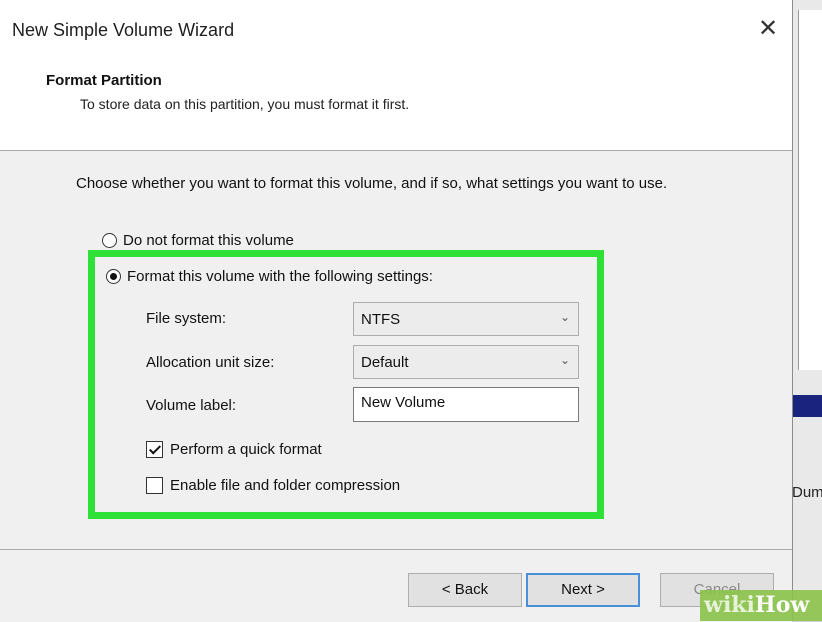 Image resolution: width=822 pixels, height=622 pixels. What do you see at coordinates (583, 590) in the screenshot?
I see `next-button: Next >` at bounding box center [583, 590].